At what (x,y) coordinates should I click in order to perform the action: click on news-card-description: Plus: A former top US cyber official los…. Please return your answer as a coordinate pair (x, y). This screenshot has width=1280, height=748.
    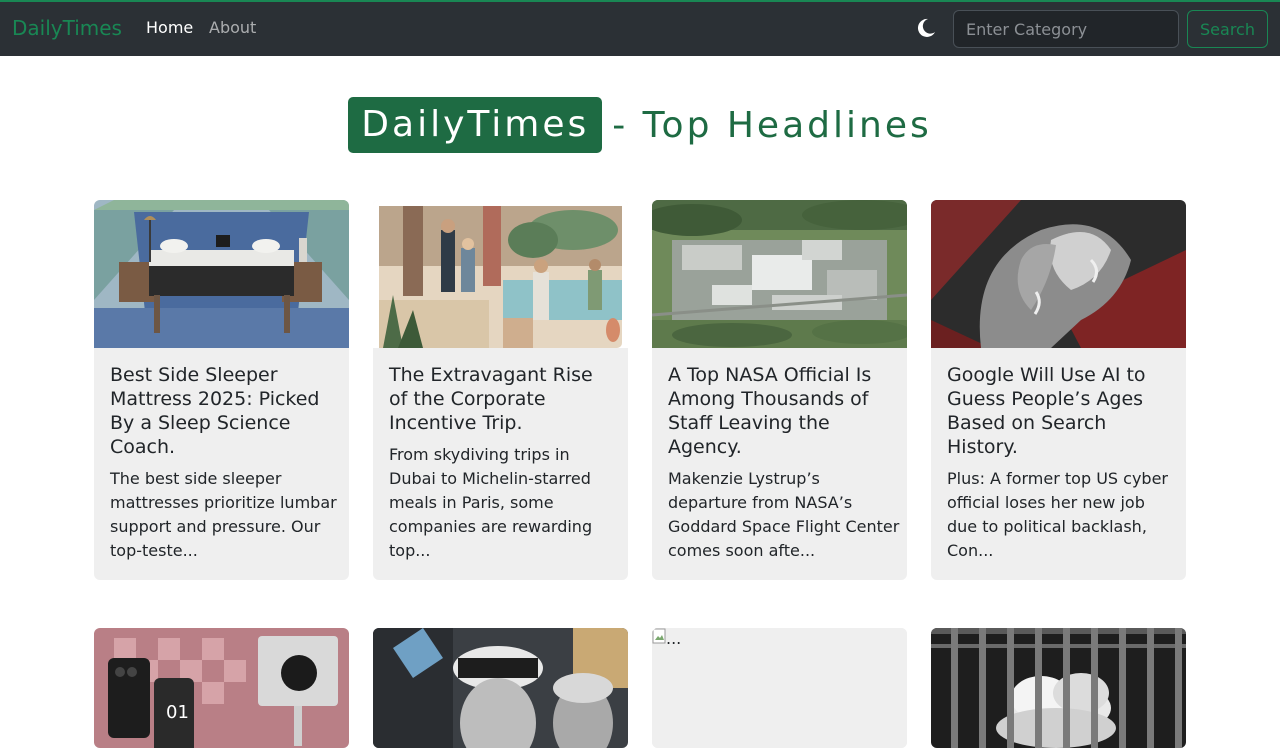
    Looking at the image, I should click on (1057, 514).